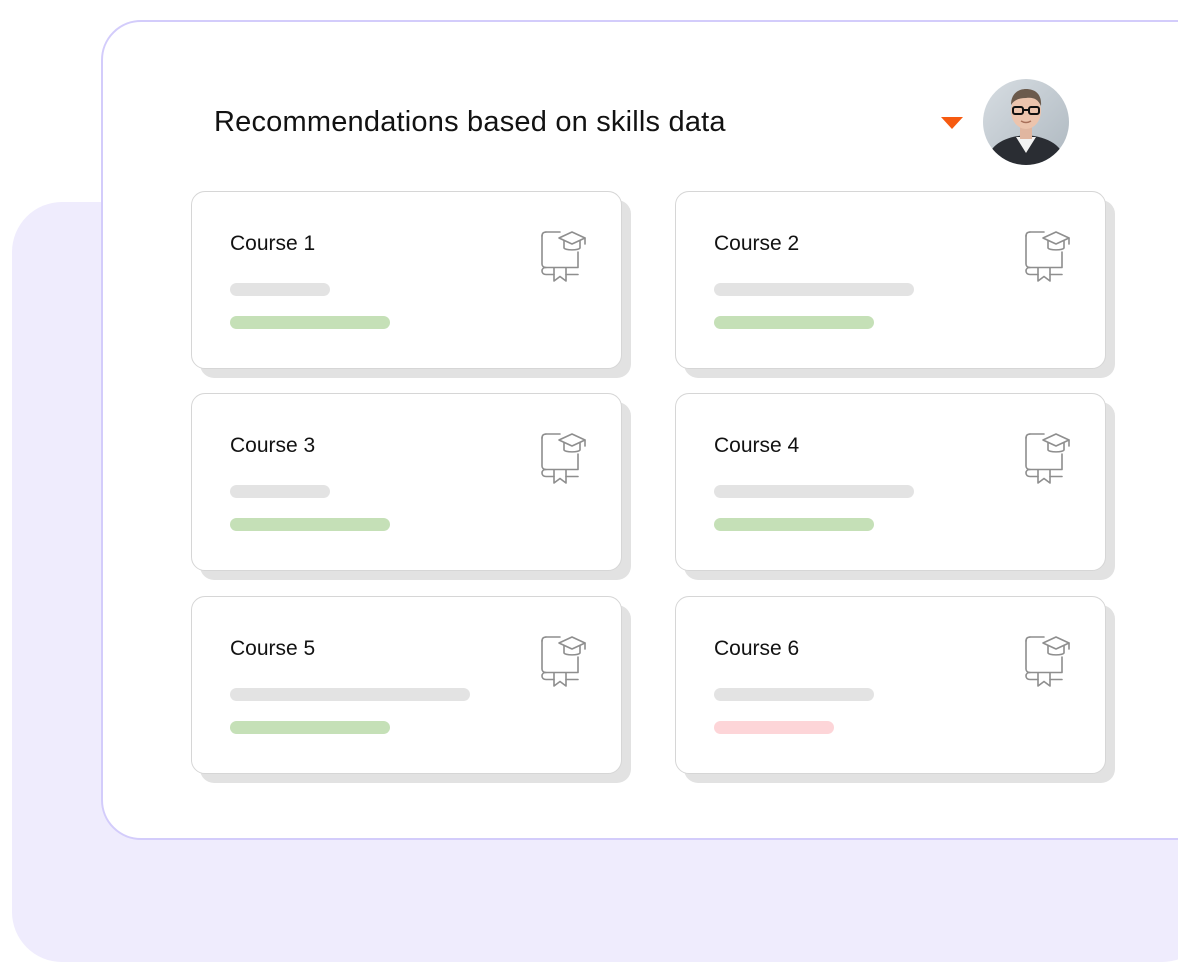 This screenshot has width=1178, height=962. What do you see at coordinates (406, 482) in the screenshot?
I see `course-card: Course 3` at bounding box center [406, 482].